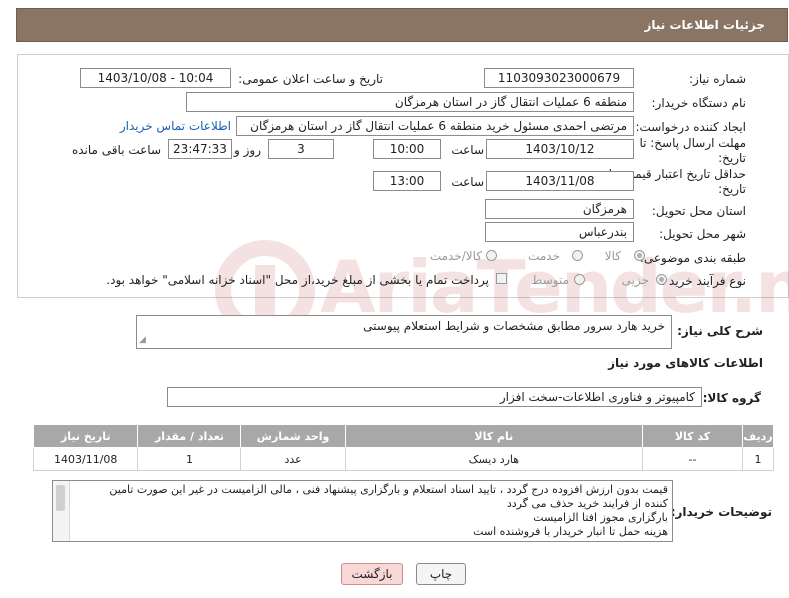 This screenshot has height=598, width=789. I want to click on col-item-name: نام کالا, so click(494, 436).